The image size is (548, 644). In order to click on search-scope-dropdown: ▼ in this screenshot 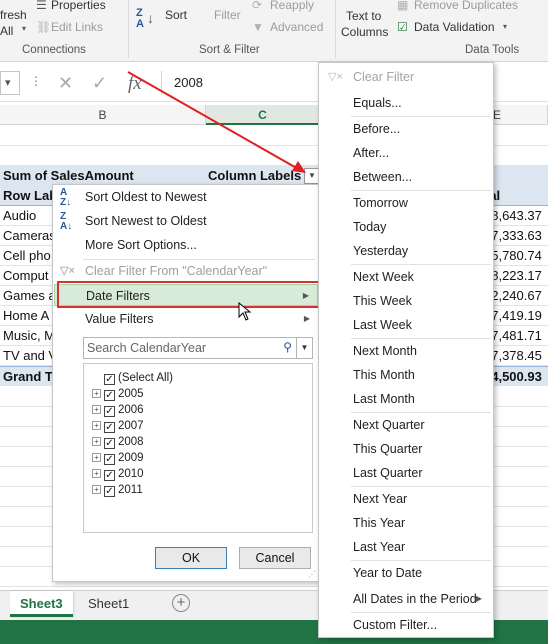, I will do `click(304, 348)`.